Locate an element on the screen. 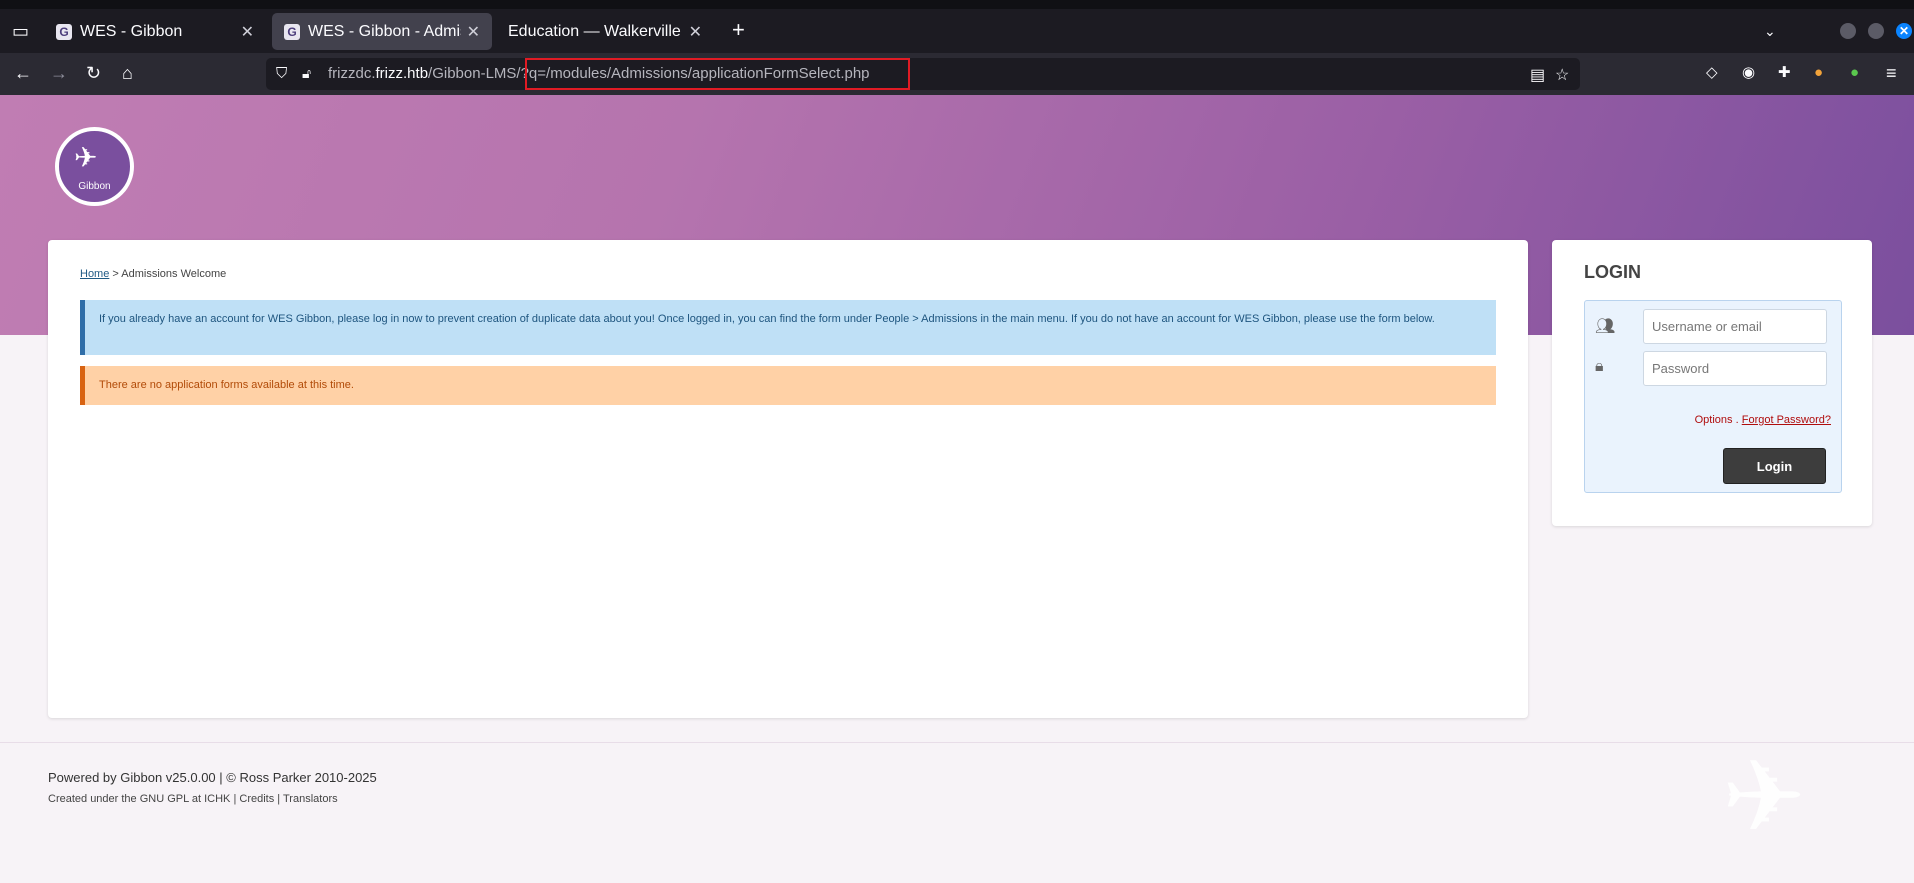 This screenshot has height=883, width=1914. url-host-prefix: frizzdc. is located at coordinates (352, 73).